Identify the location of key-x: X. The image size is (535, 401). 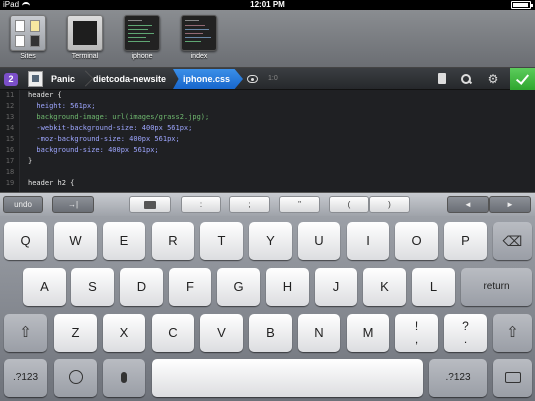
(124, 333).